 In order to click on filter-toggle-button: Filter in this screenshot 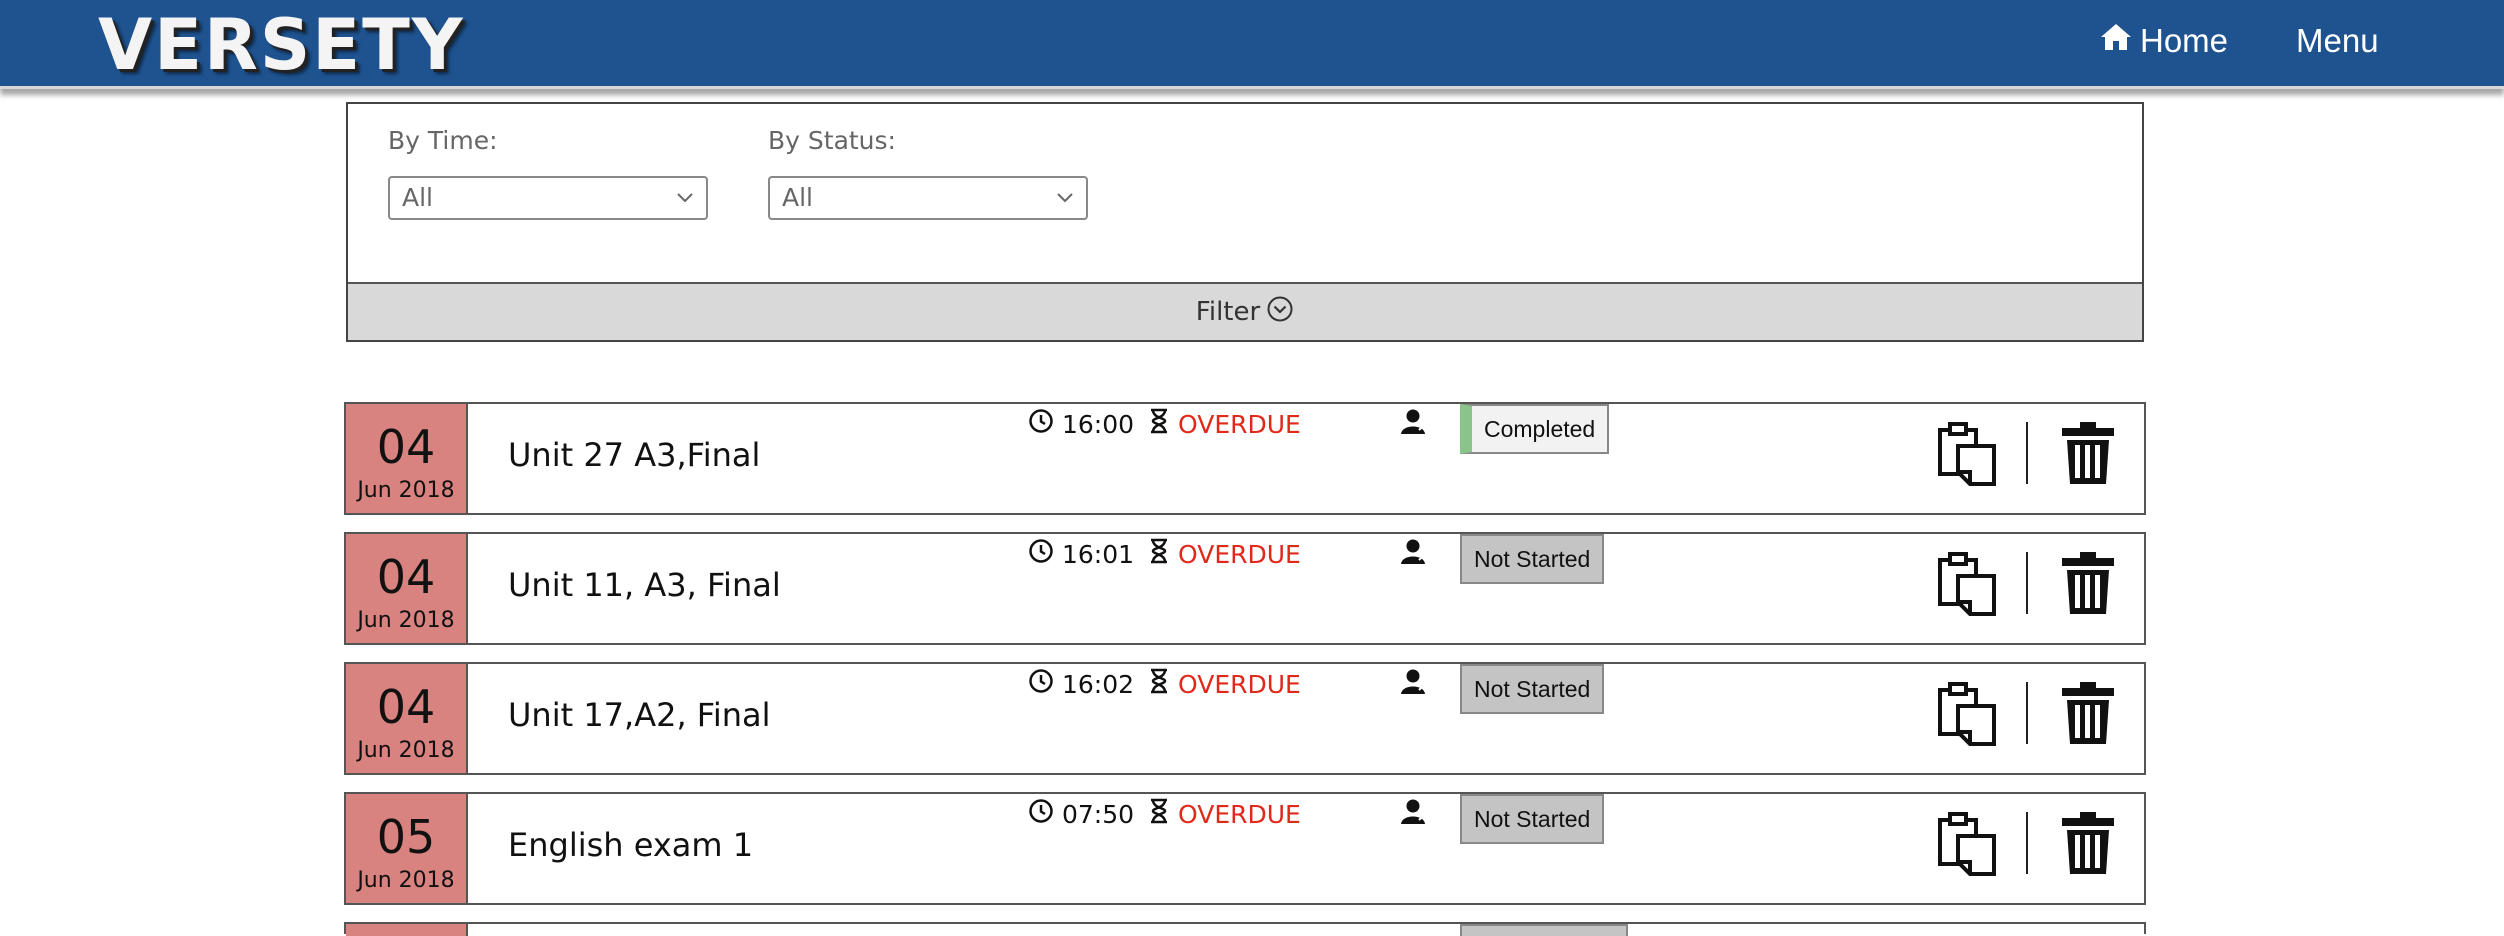, I will do `click(1245, 311)`.